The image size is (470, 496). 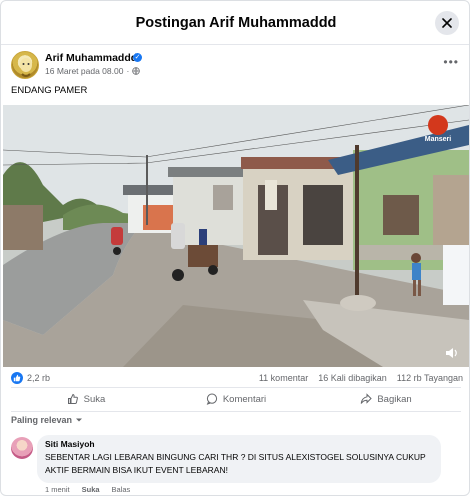 I want to click on author-avatar, so click(x=25, y=65).